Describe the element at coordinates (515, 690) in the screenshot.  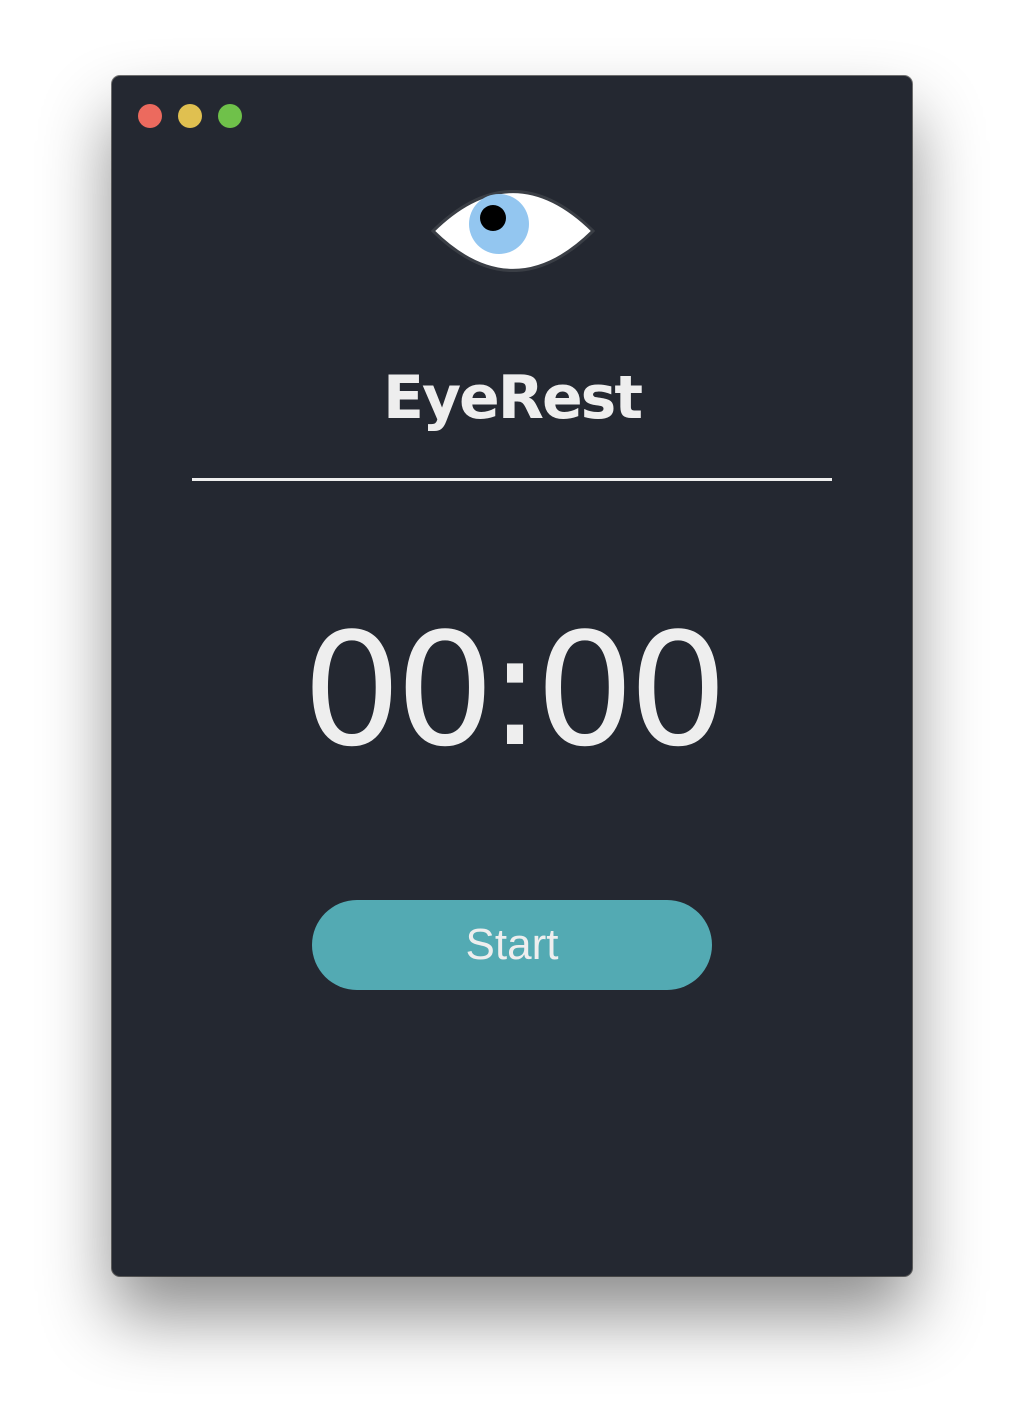
I see `timer-display: 00:00` at that location.